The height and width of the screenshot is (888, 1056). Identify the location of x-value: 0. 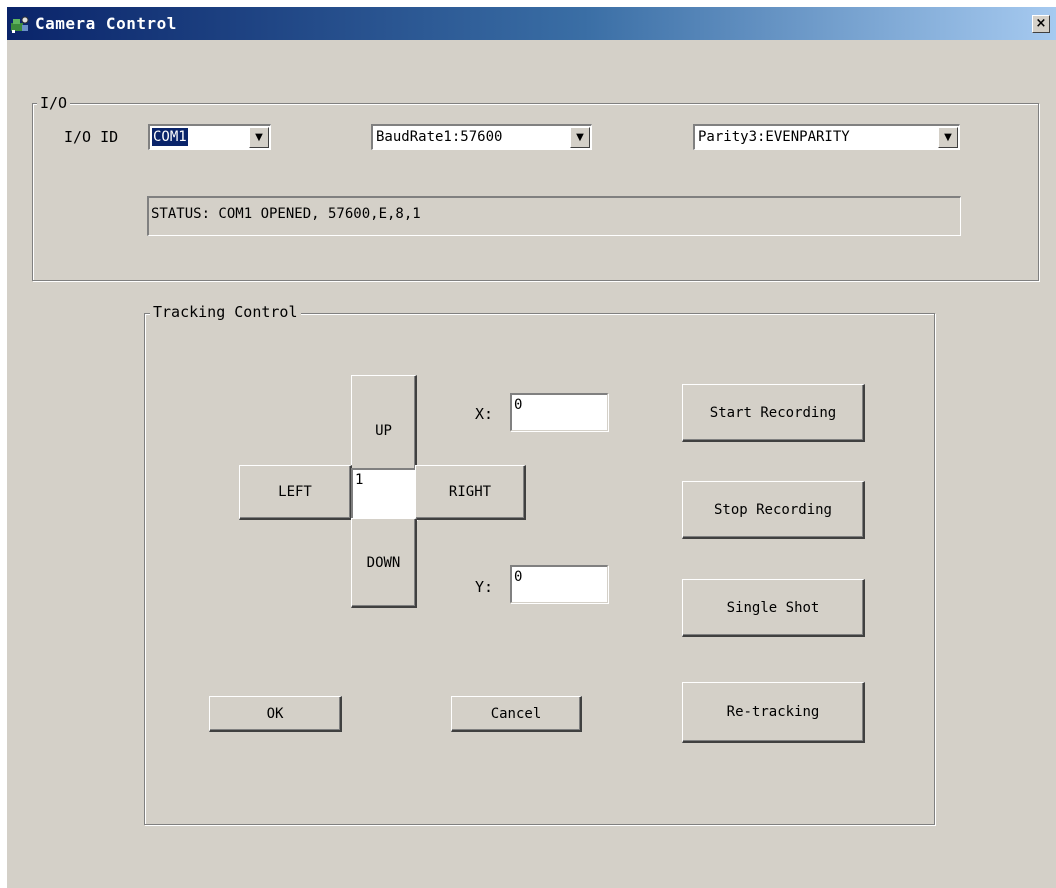
(518, 405).